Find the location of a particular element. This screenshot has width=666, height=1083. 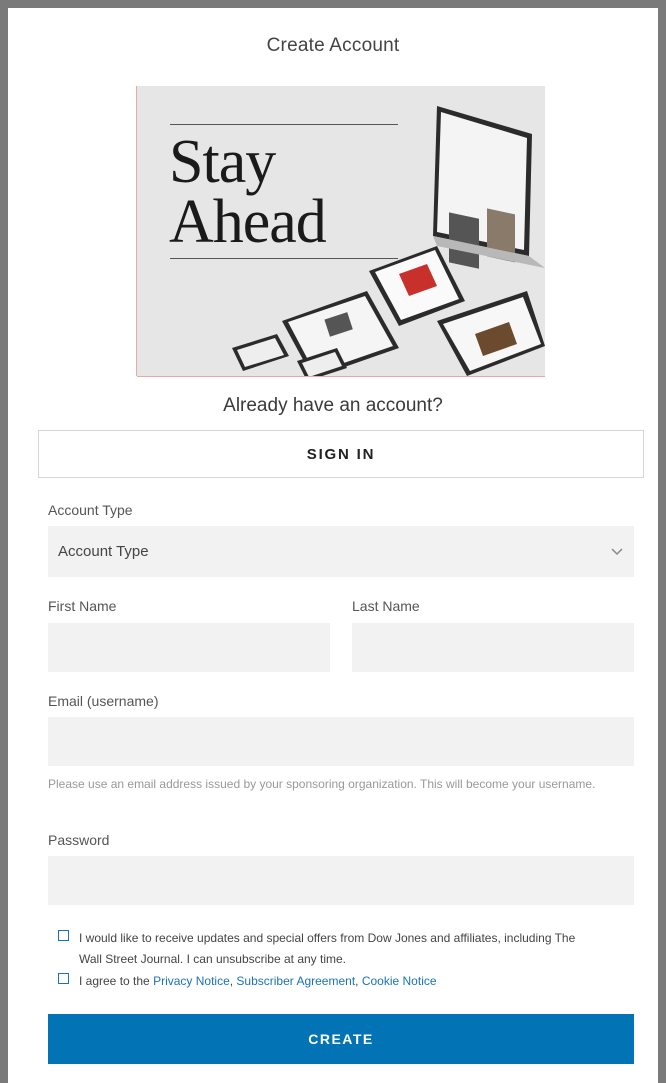

account-type-value: Account Type is located at coordinates (103, 551).